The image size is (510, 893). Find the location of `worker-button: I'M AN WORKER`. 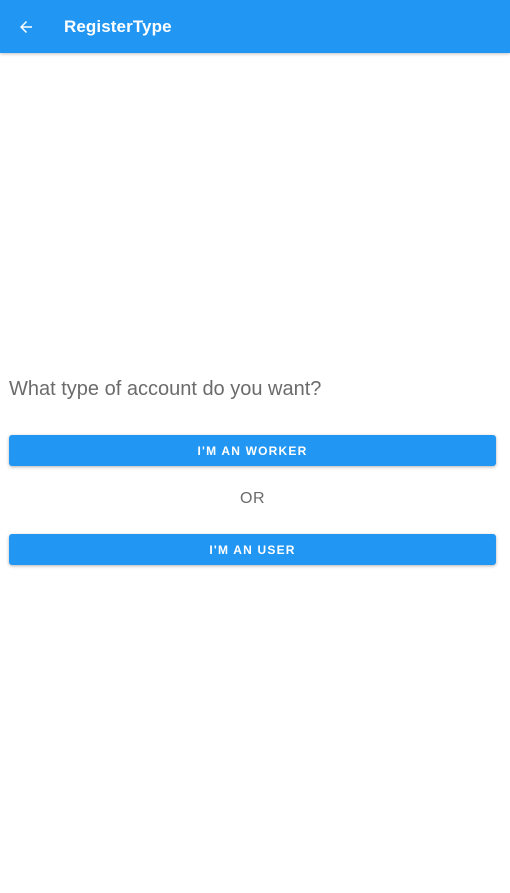

worker-button: I'M AN WORKER is located at coordinates (252, 450).